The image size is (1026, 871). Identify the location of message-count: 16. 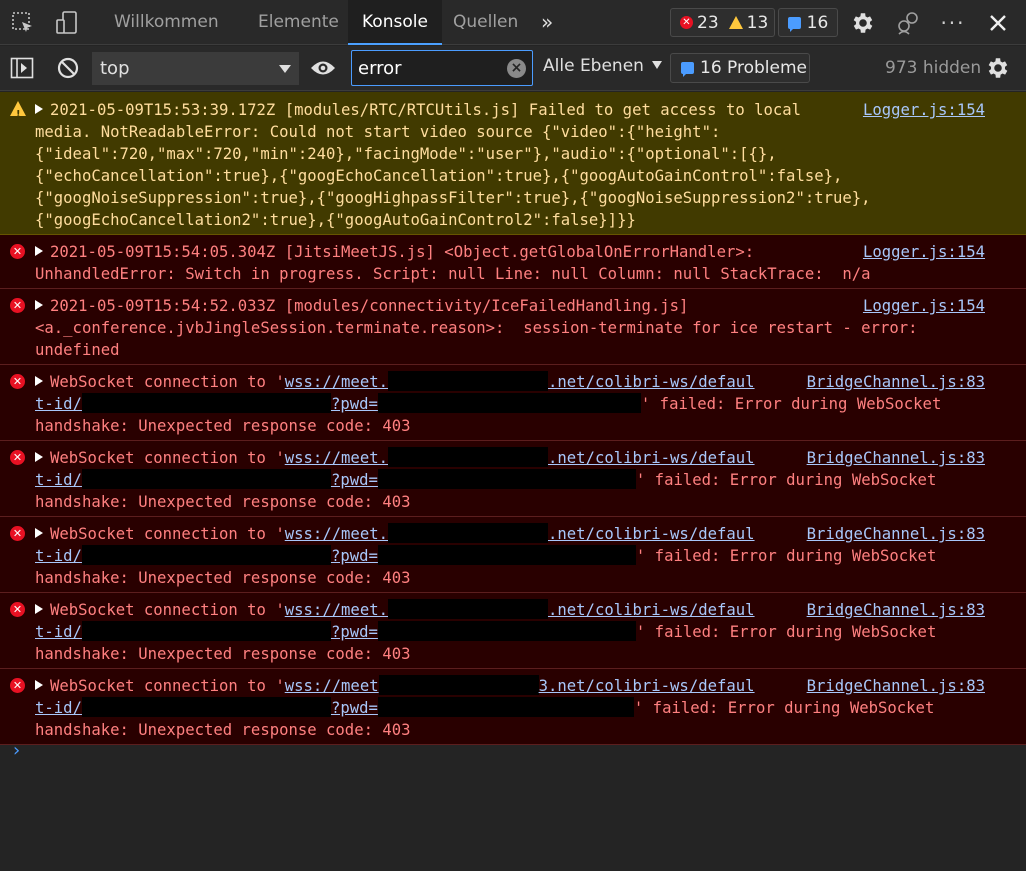
(817, 22).